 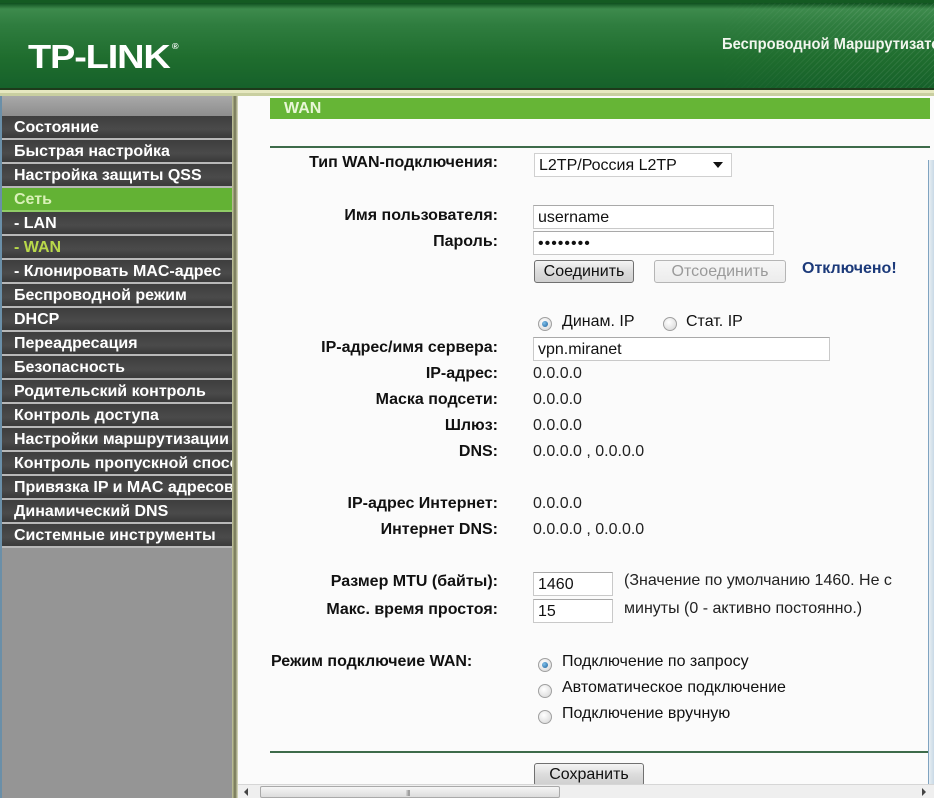 What do you see at coordinates (674, 688) in the screenshot?
I see `auto-connect-label: Автоматическое подключение` at bounding box center [674, 688].